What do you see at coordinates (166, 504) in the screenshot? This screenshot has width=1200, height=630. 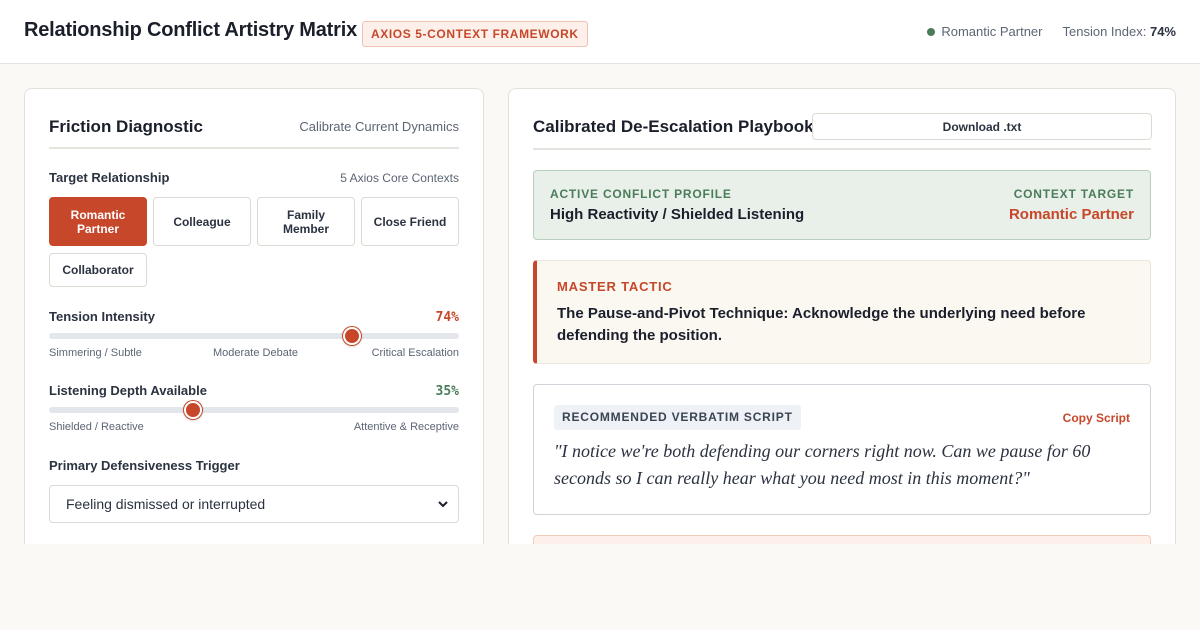 I see `trigger-select-value: Feeling dismissed or interrupted` at bounding box center [166, 504].